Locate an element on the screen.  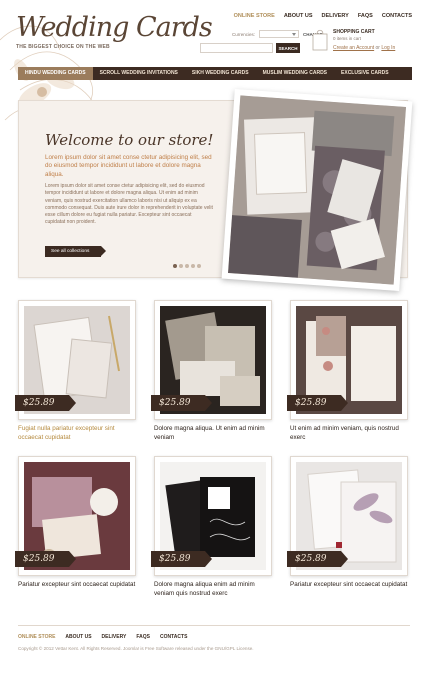
shopping-bag-icon is located at coordinates (320, 39).